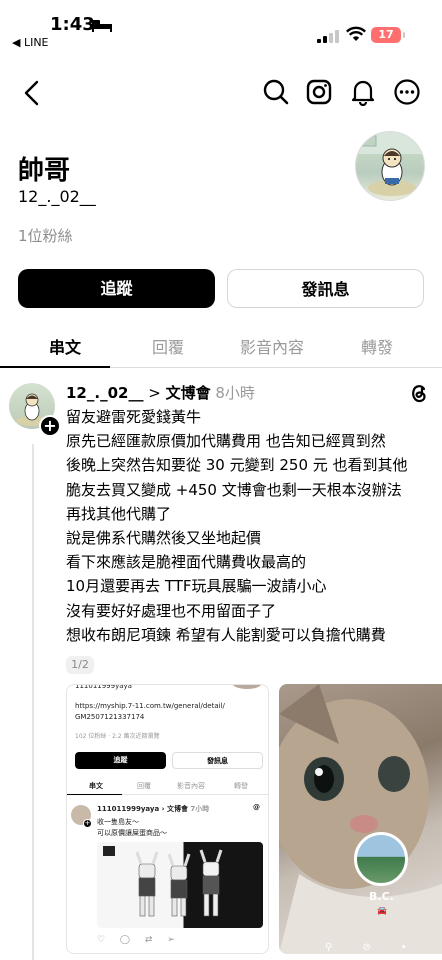 The height and width of the screenshot is (960, 442). I want to click on tab-replies: 回覆, so click(168, 346).